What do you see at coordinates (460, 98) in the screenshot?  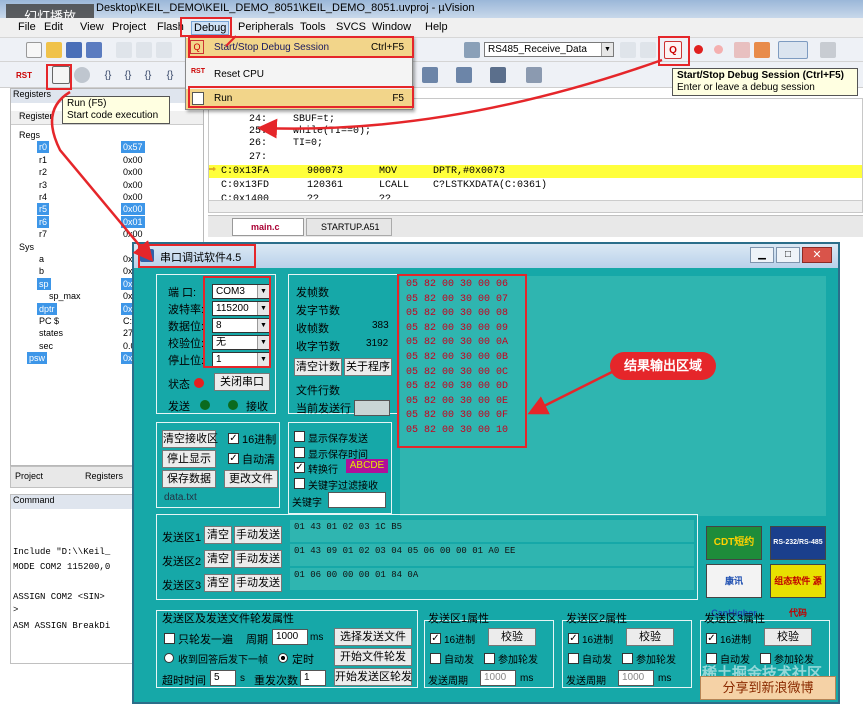 I see `arrow-debug-to-editor` at bounding box center [460, 98].